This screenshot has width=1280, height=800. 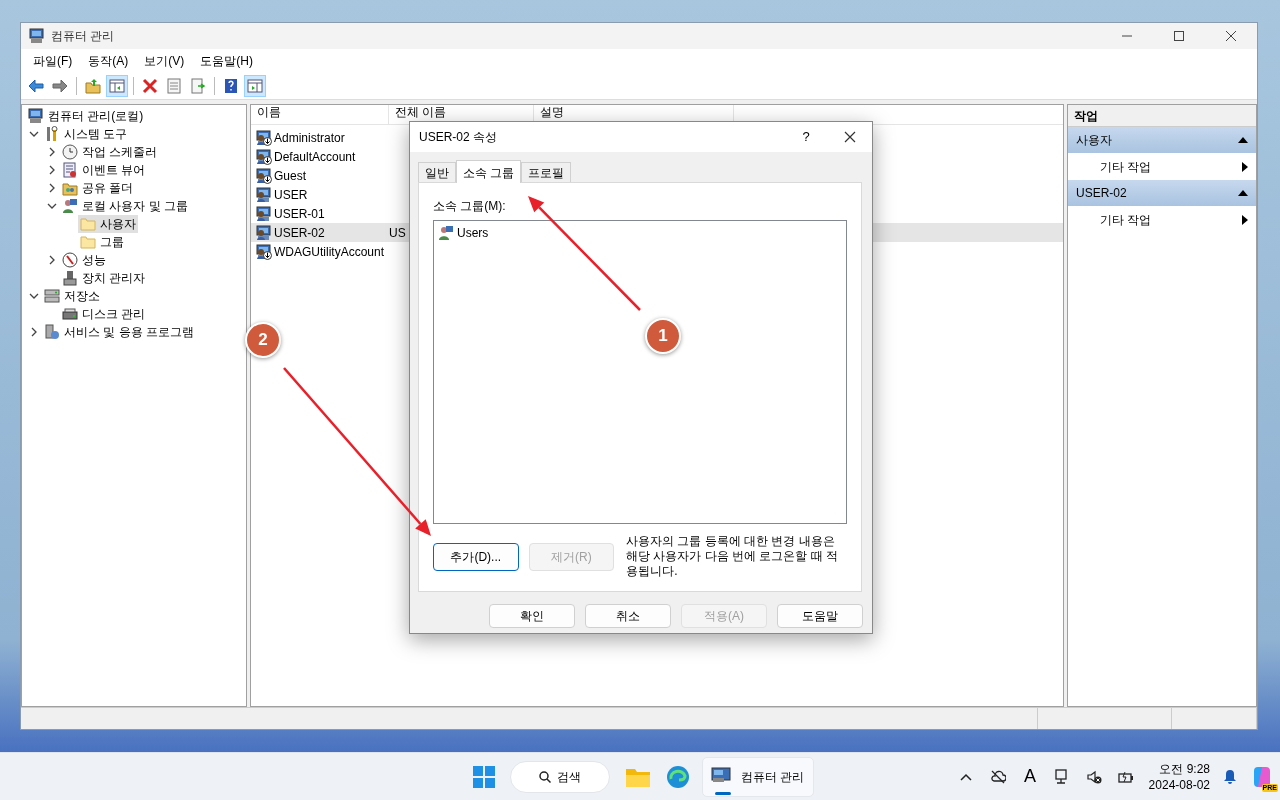 I want to click on search-label: 검색, so click(x=569, y=777).